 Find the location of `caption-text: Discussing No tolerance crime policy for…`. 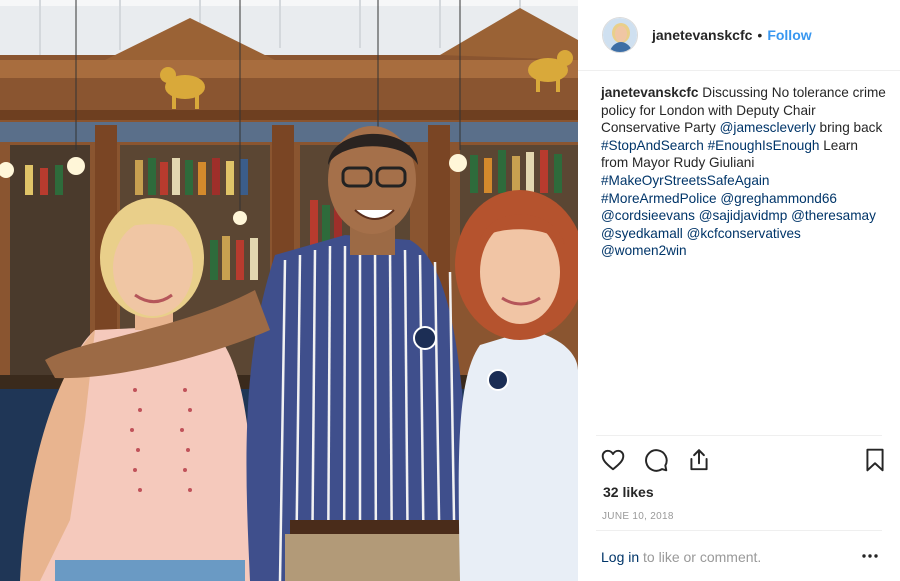

caption-text: Discussing No tolerance crime policy for… is located at coordinates (743, 171).